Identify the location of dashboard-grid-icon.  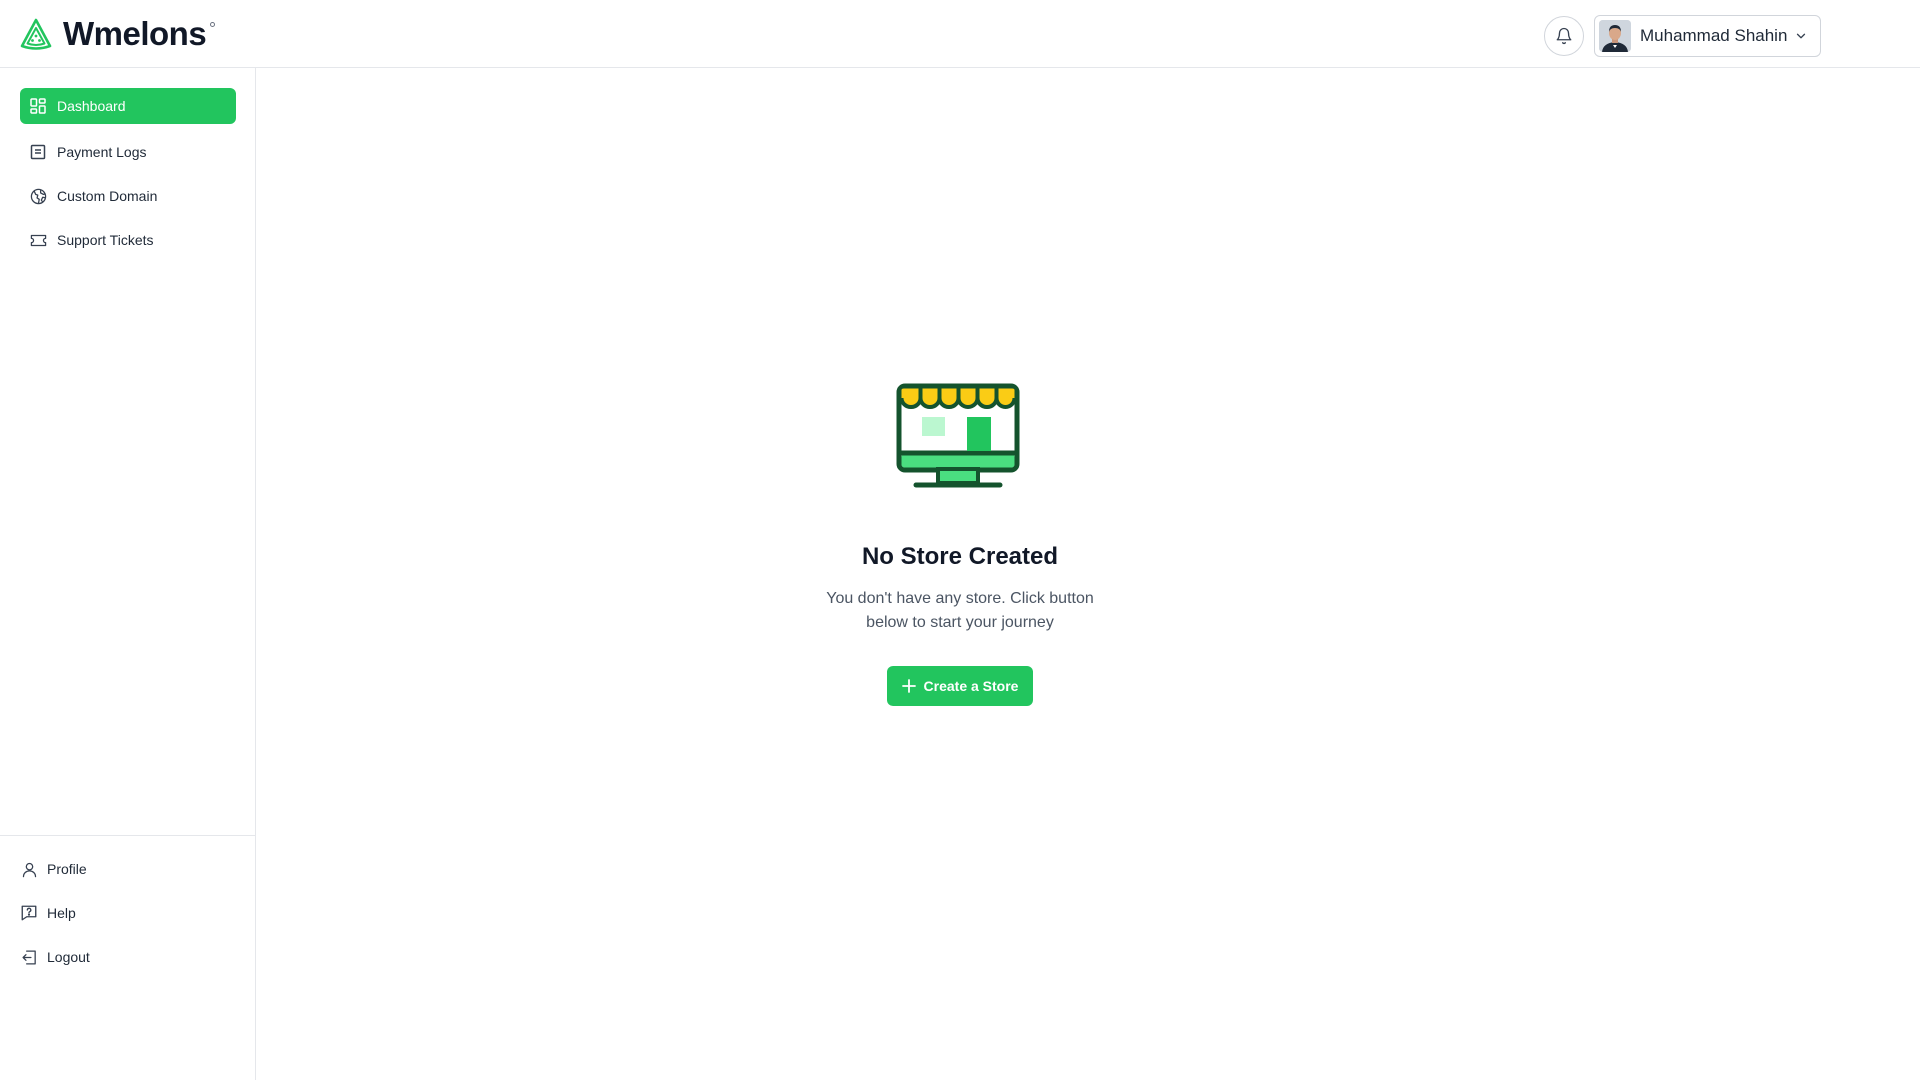
(38, 106).